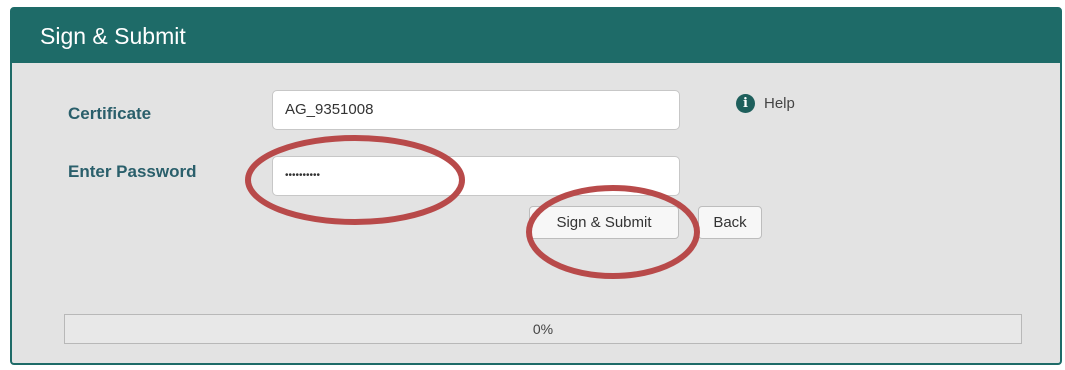 Image resolution: width=1065 pixels, height=370 pixels. I want to click on progress-text: 0%, so click(543, 329).